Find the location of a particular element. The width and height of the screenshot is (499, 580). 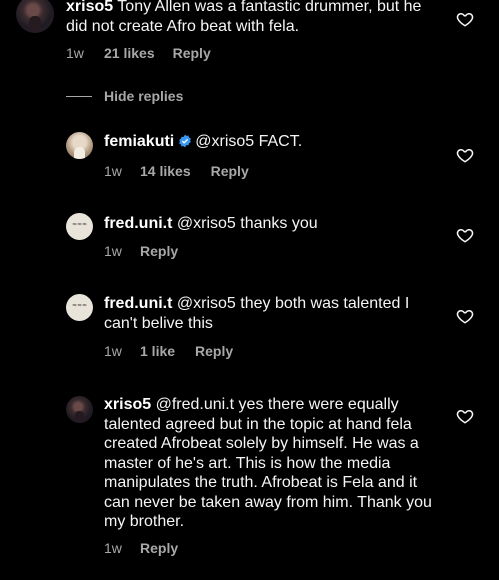

hide-replies-label: Hide replies is located at coordinates (144, 96).